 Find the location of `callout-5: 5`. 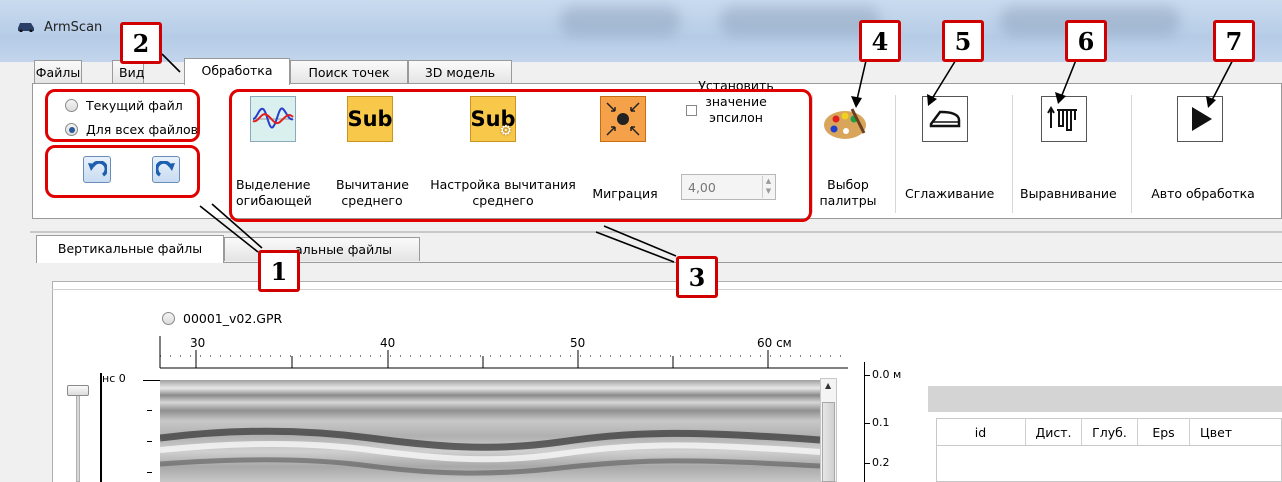

callout-5: 5 is located at coordinates (963, 41).